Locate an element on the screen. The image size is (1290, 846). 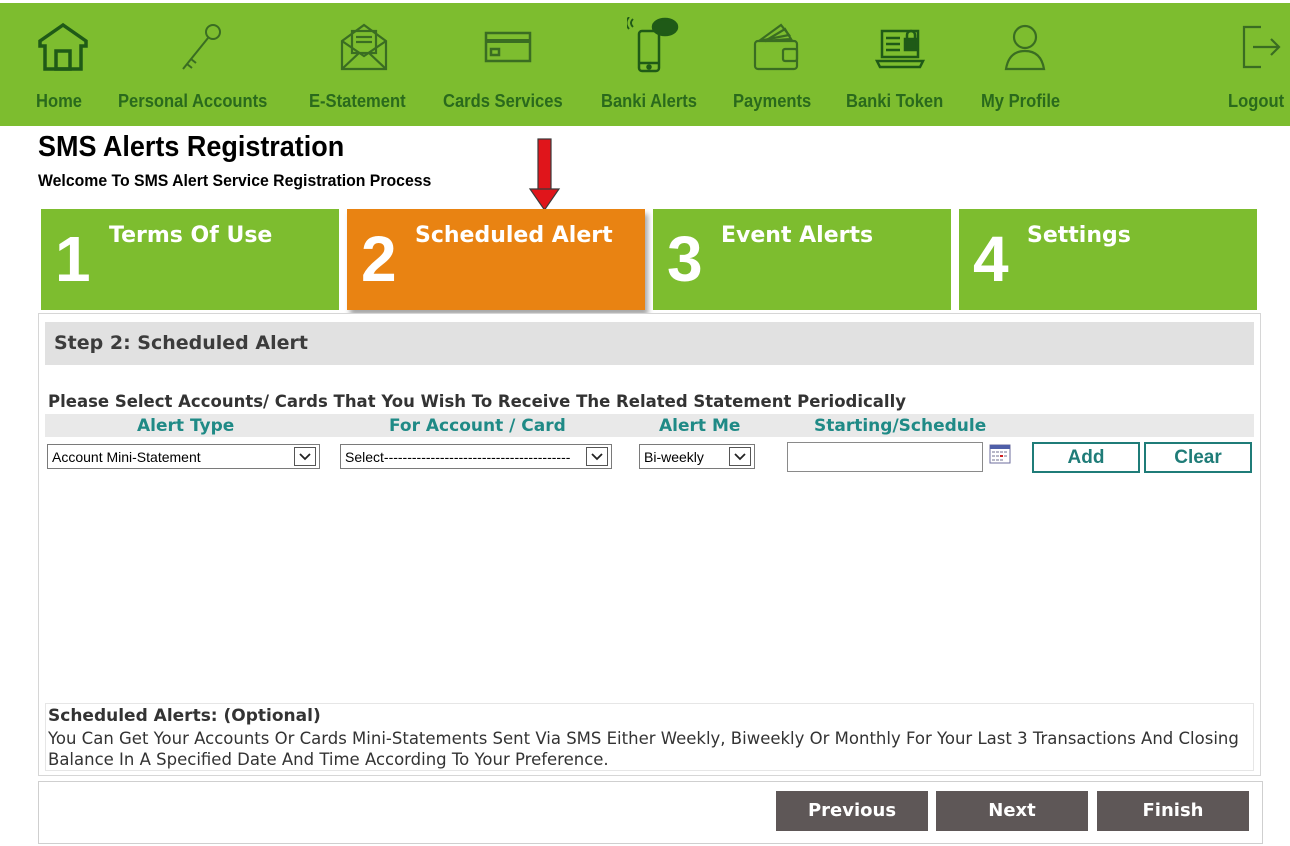
alert-type-value: Account Mini-Statement is located at coordinates (126, 457).